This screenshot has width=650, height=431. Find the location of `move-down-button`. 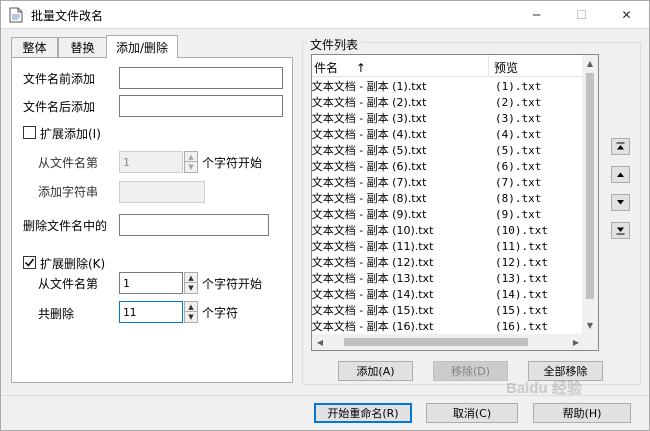

move-down-button is located at coordinates (620, 202).